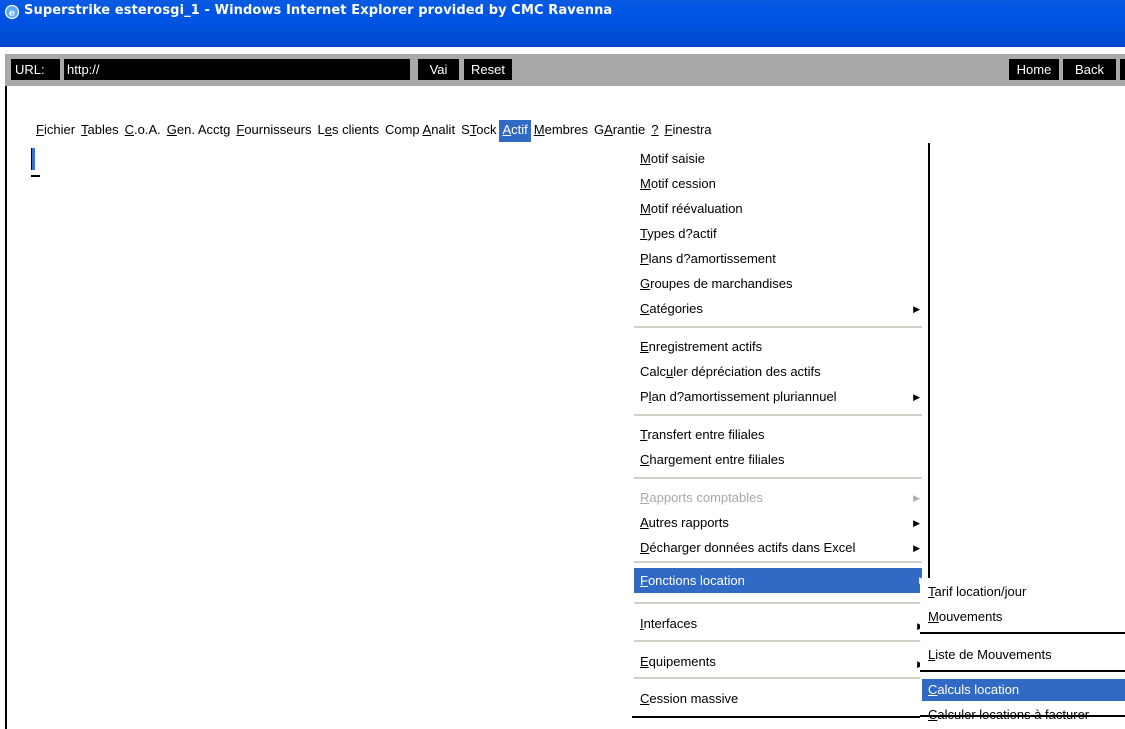  Describe the element at coordinates (706, 497) in the screenshot. I see `label-text: apports comptables` at that location.